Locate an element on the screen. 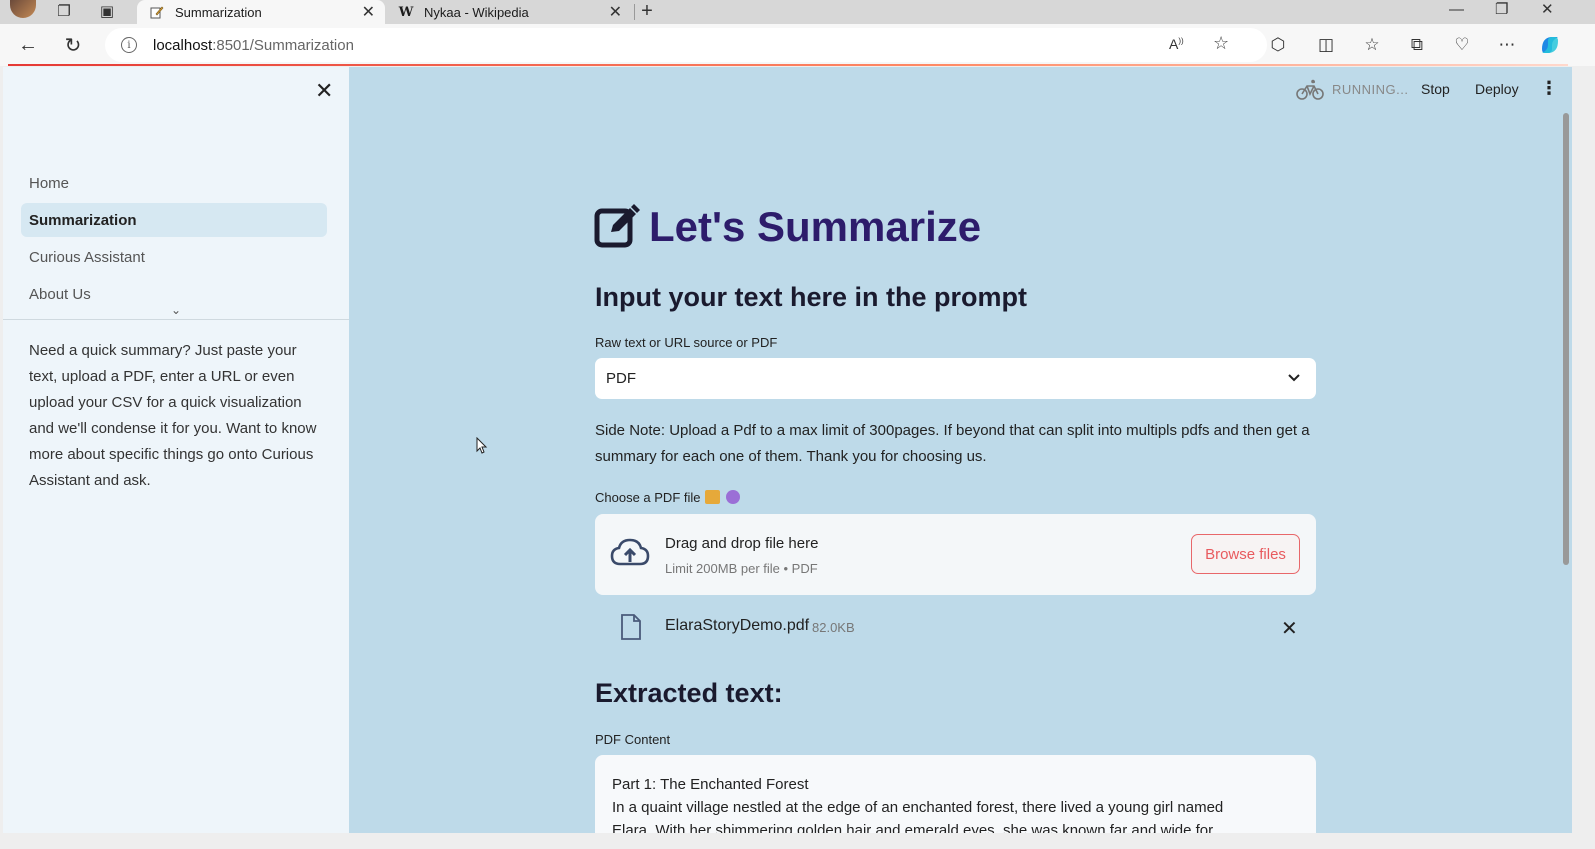 The height and width of the screenshot is (849, 1595). reload-icon: ↻ is located at coordinates (73, 45).